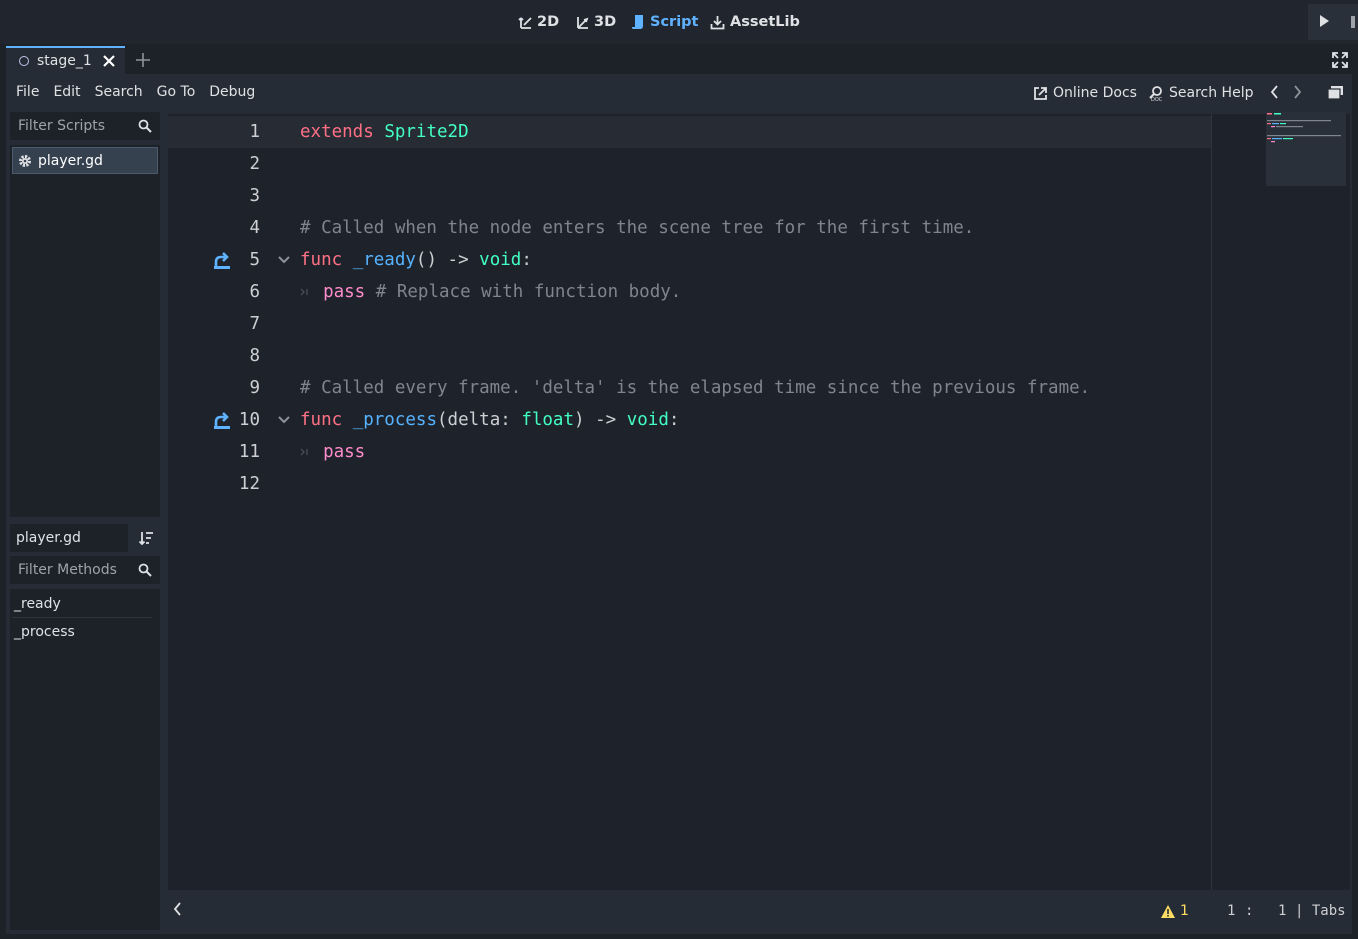 The width and height of the screenshot is (1358, 939). I want to click on code-line-10: func _process(delta: float) -> void:, so click(489, 420).